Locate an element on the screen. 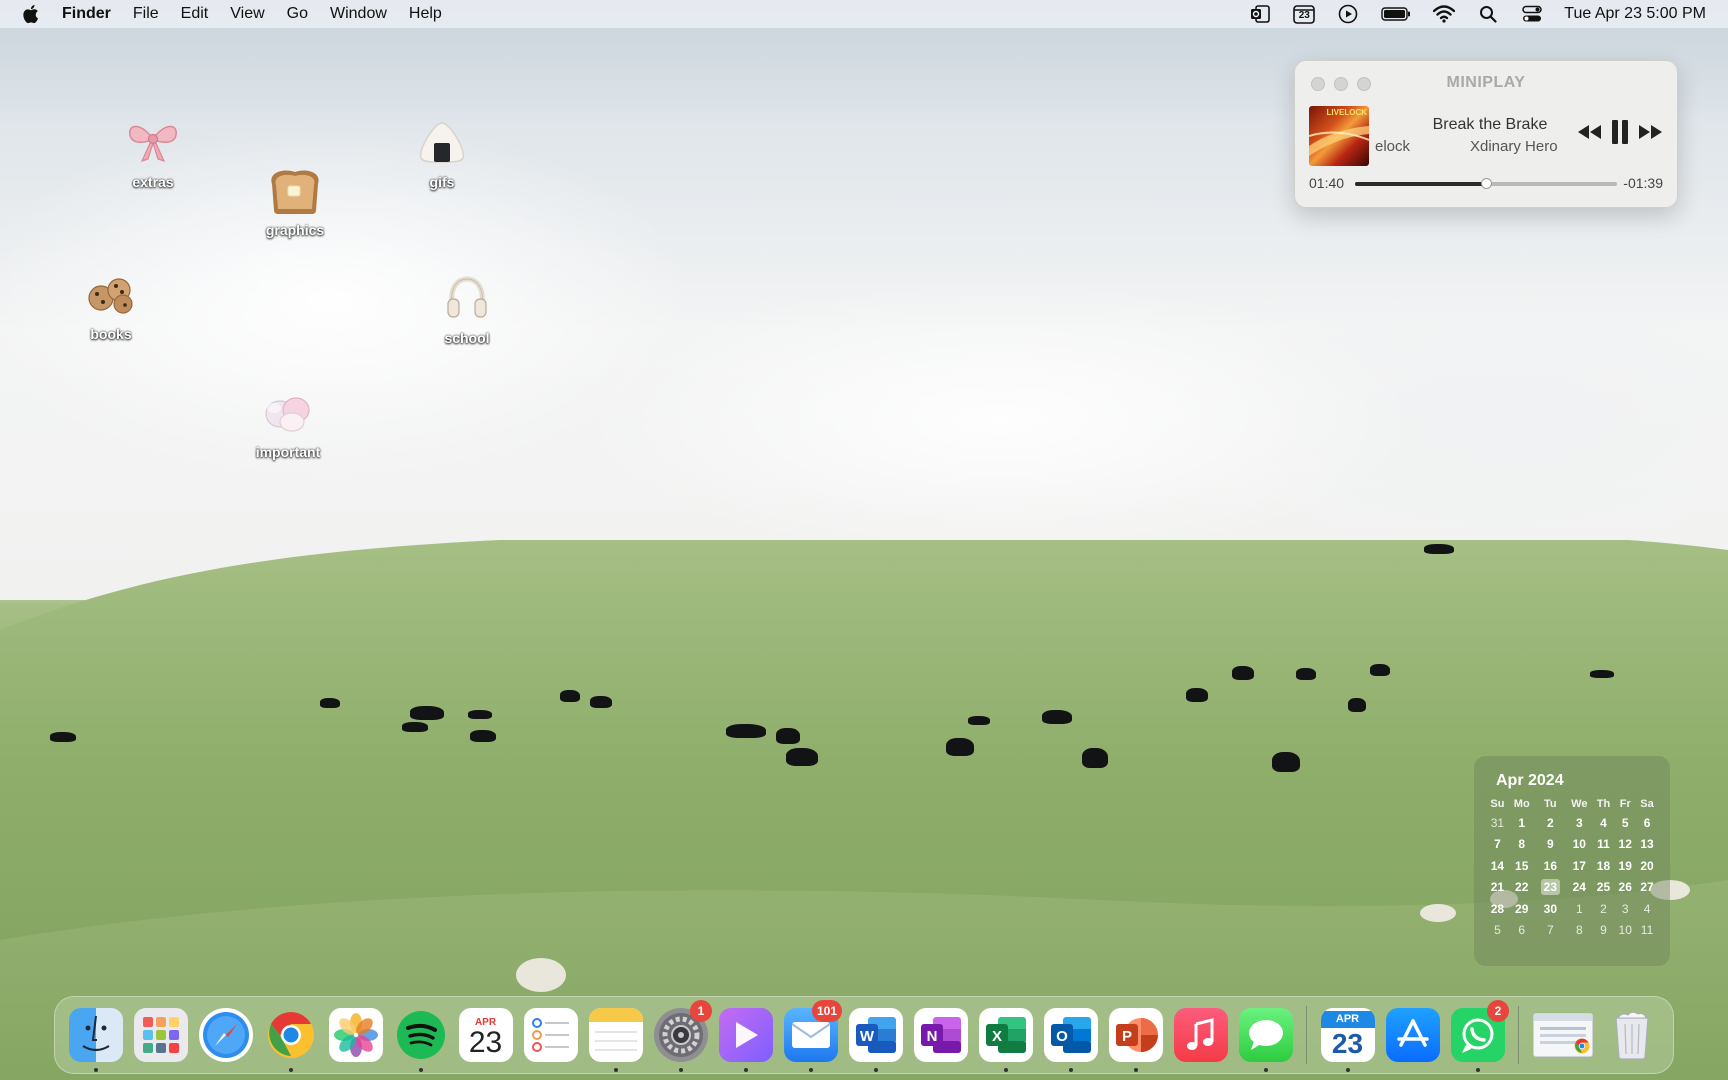 Image resolution: width=1728 pixels, height=1080 pixels. calendar-day: 18 is located at coordinates (1604, 866).